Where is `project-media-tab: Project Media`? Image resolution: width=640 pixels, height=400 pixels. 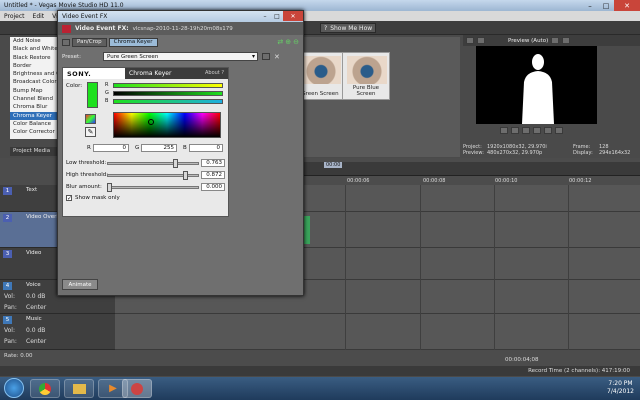
project-media-tab: Project Media is located at coordinates (33, 151).